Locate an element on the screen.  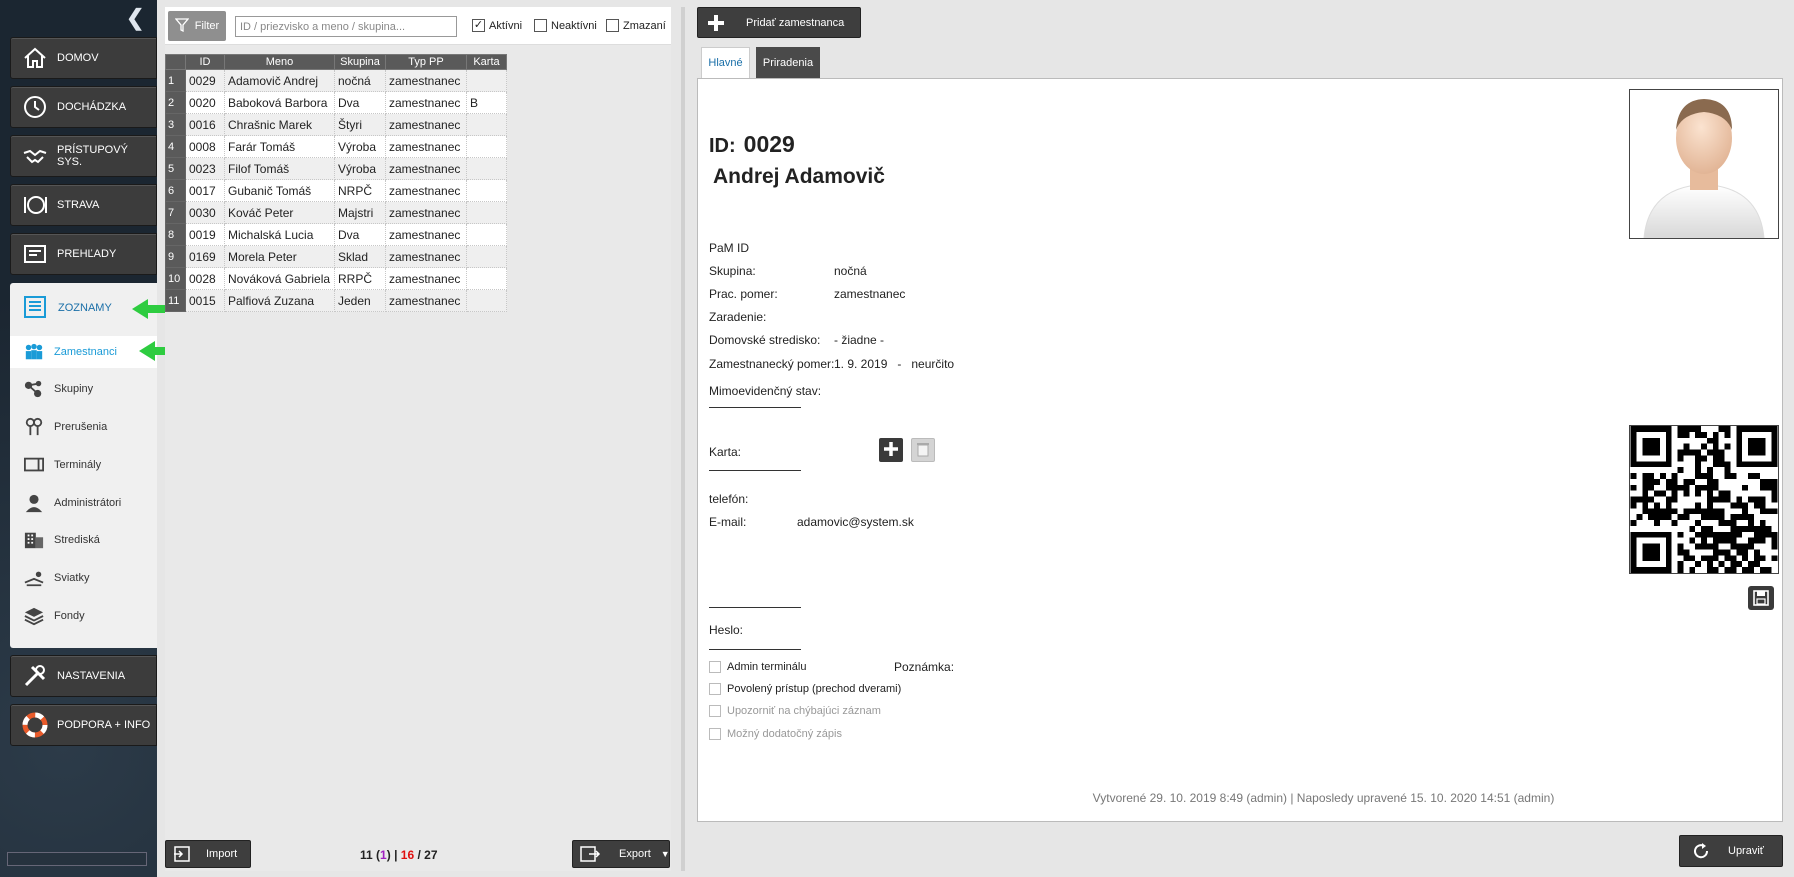
nav-strava: STRAVA is located at coordinates (83, 205).